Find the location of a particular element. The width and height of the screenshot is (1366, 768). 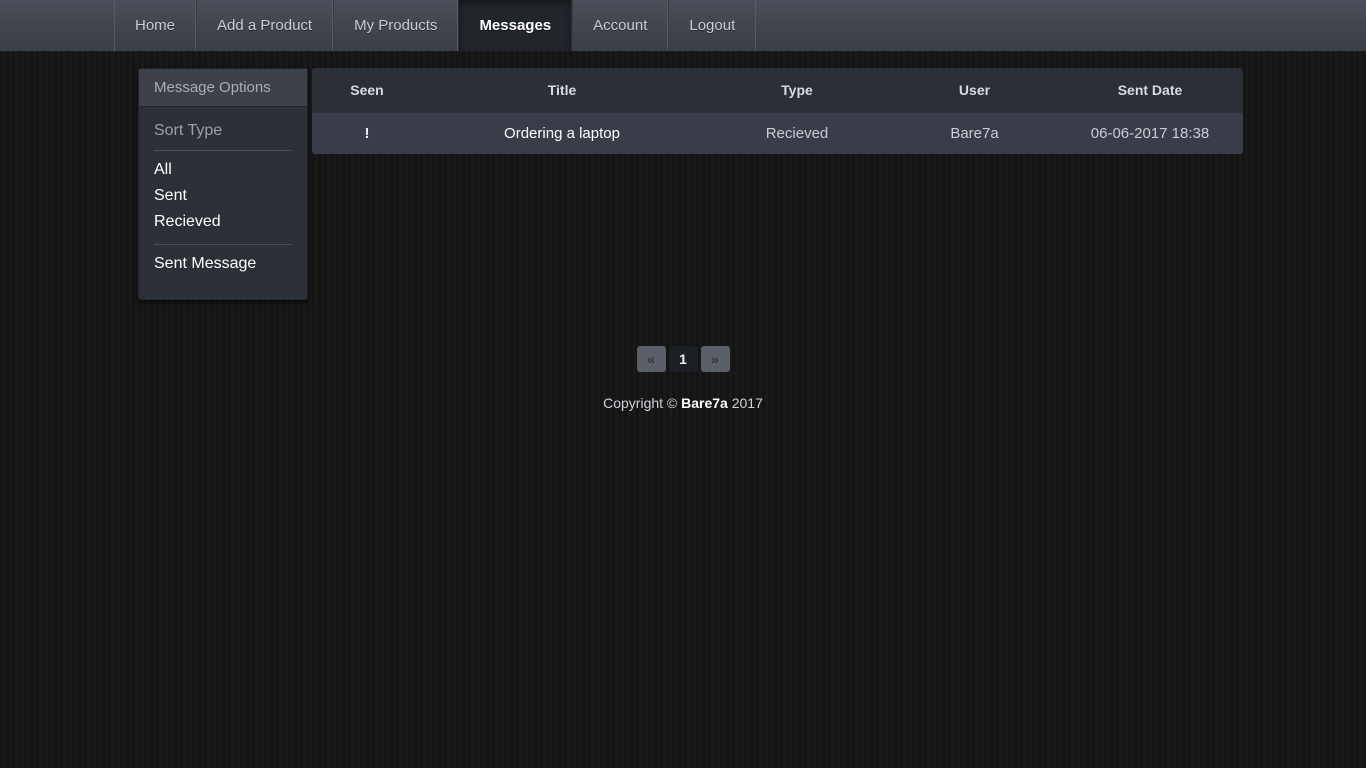

sidebar-item-recieved: Recieved is located at coordinates (223, 222).